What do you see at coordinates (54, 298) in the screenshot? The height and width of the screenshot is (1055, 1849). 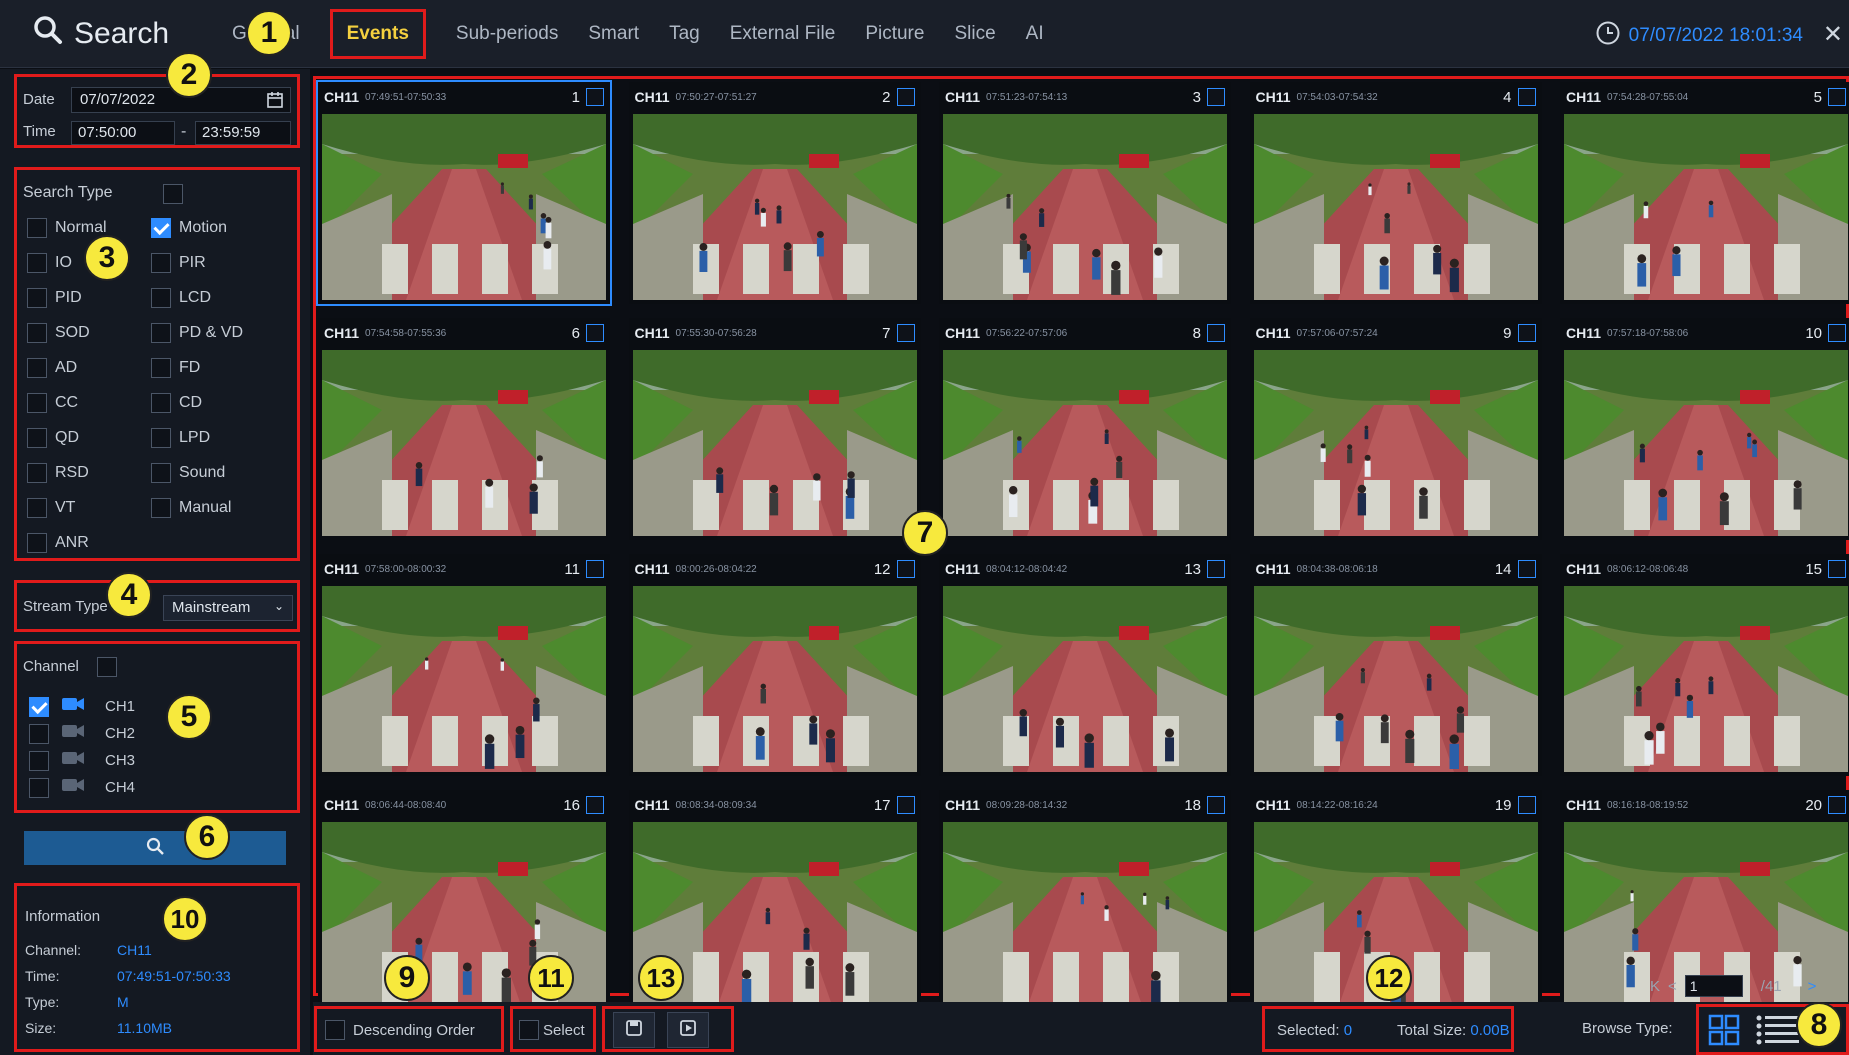 I see `search-type-option-pid: PID` at bounding box center [54, 298].